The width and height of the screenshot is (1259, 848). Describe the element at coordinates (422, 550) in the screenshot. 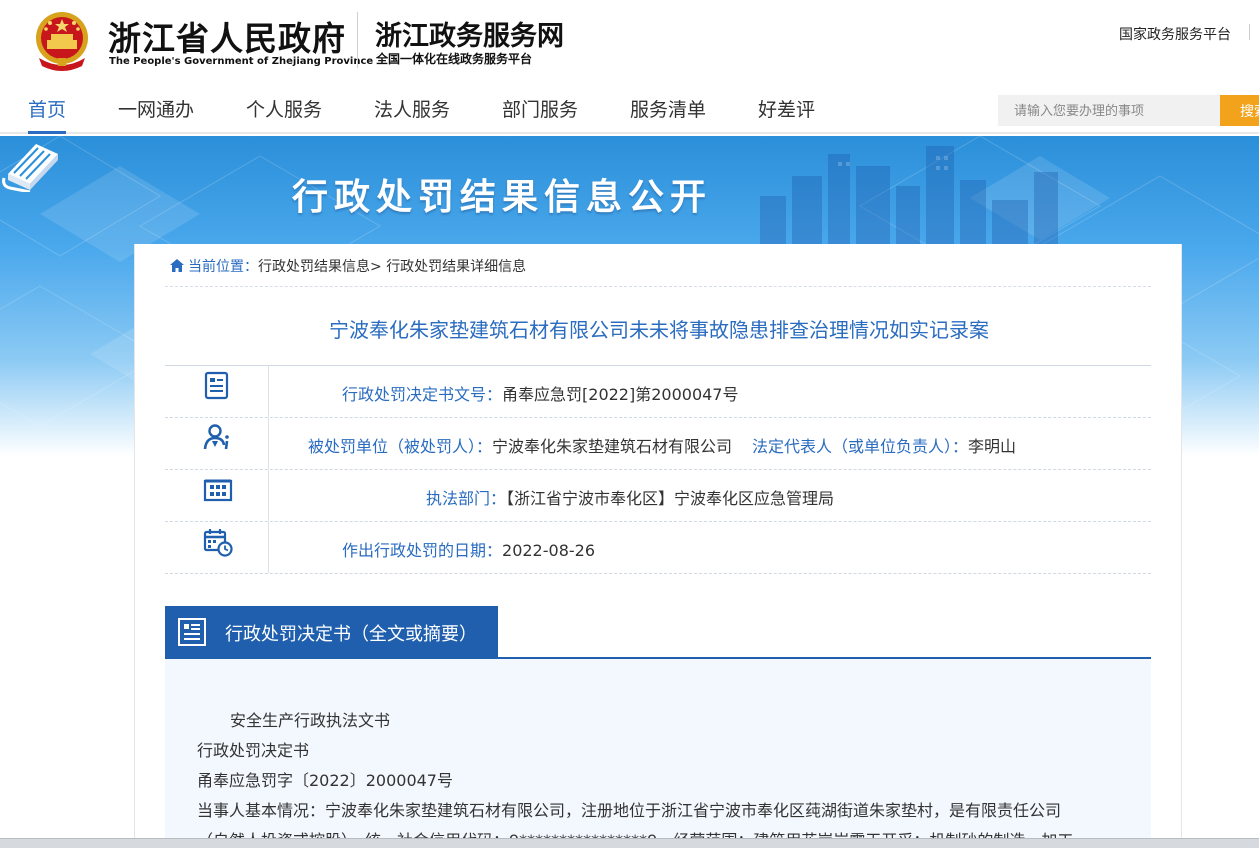

I see `decision-date-label: 作出行政处罚的日期：` at that location.